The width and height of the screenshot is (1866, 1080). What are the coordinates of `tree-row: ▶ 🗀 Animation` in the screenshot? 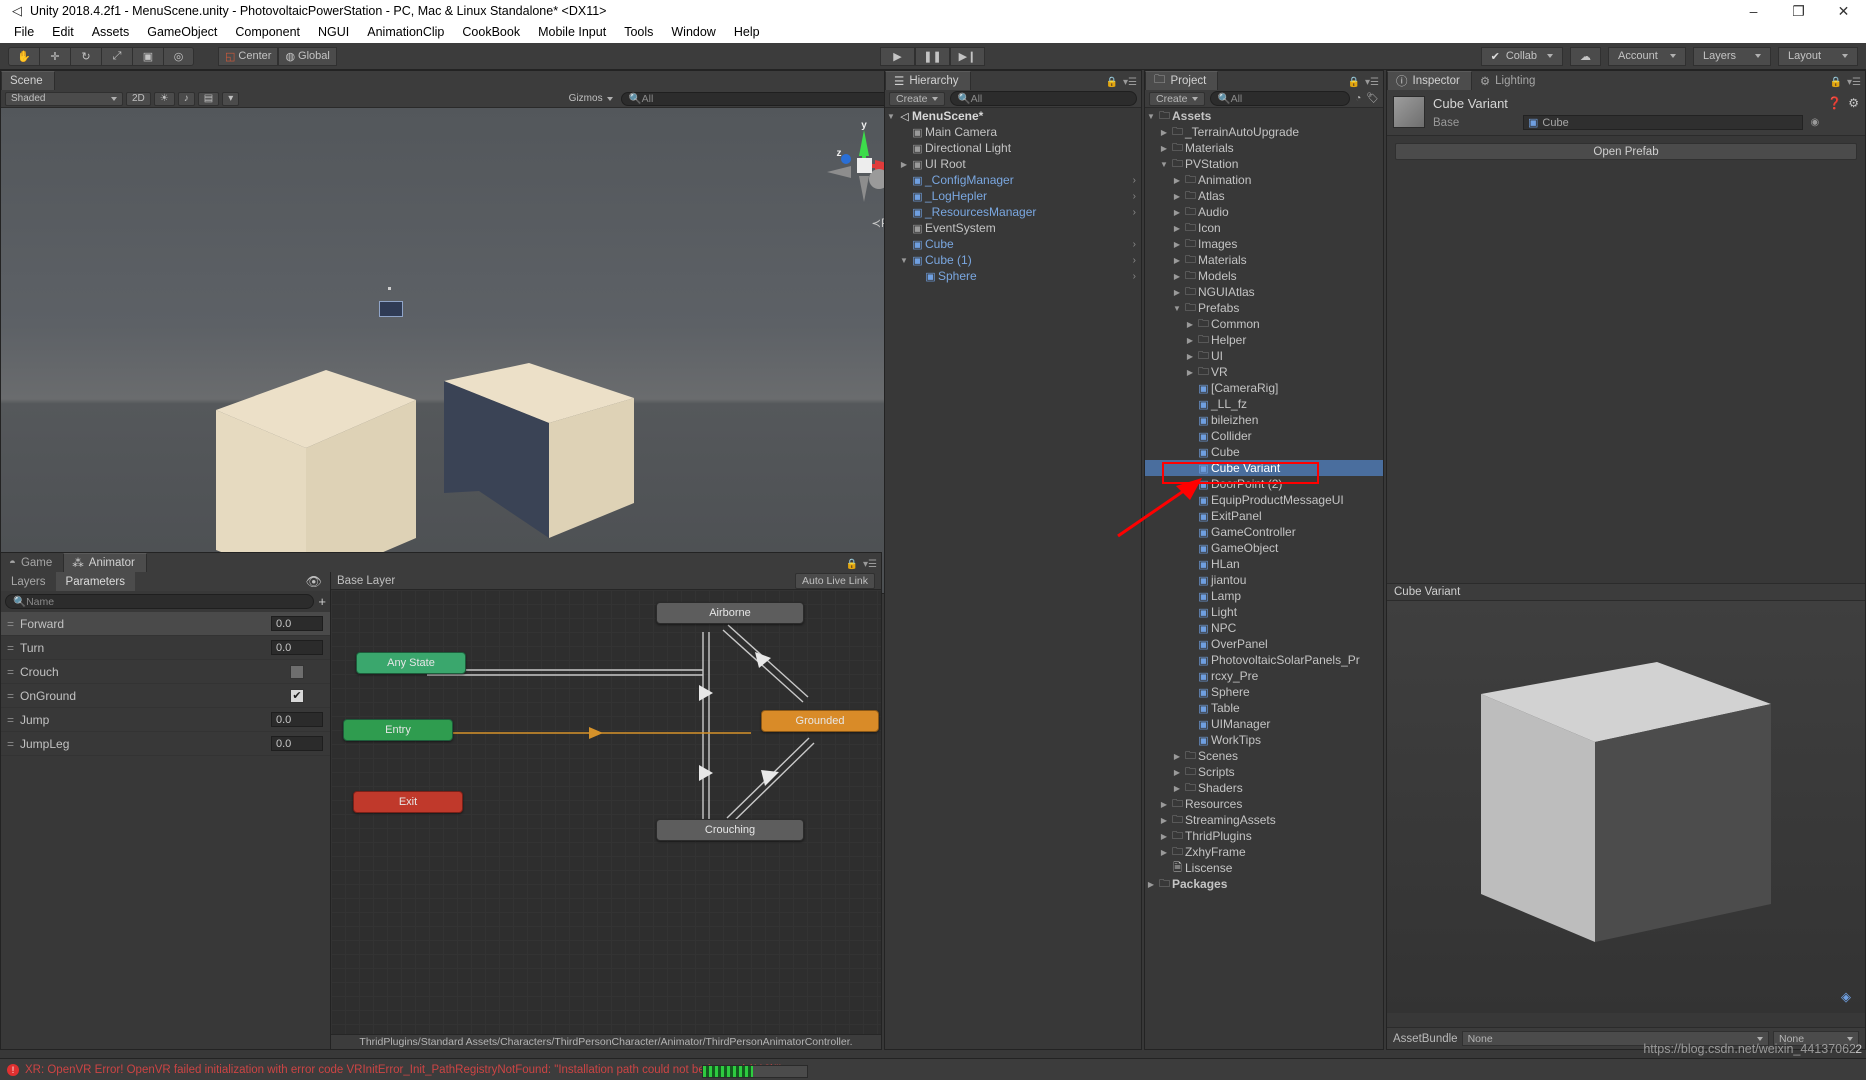 It's located at (1264, 180).